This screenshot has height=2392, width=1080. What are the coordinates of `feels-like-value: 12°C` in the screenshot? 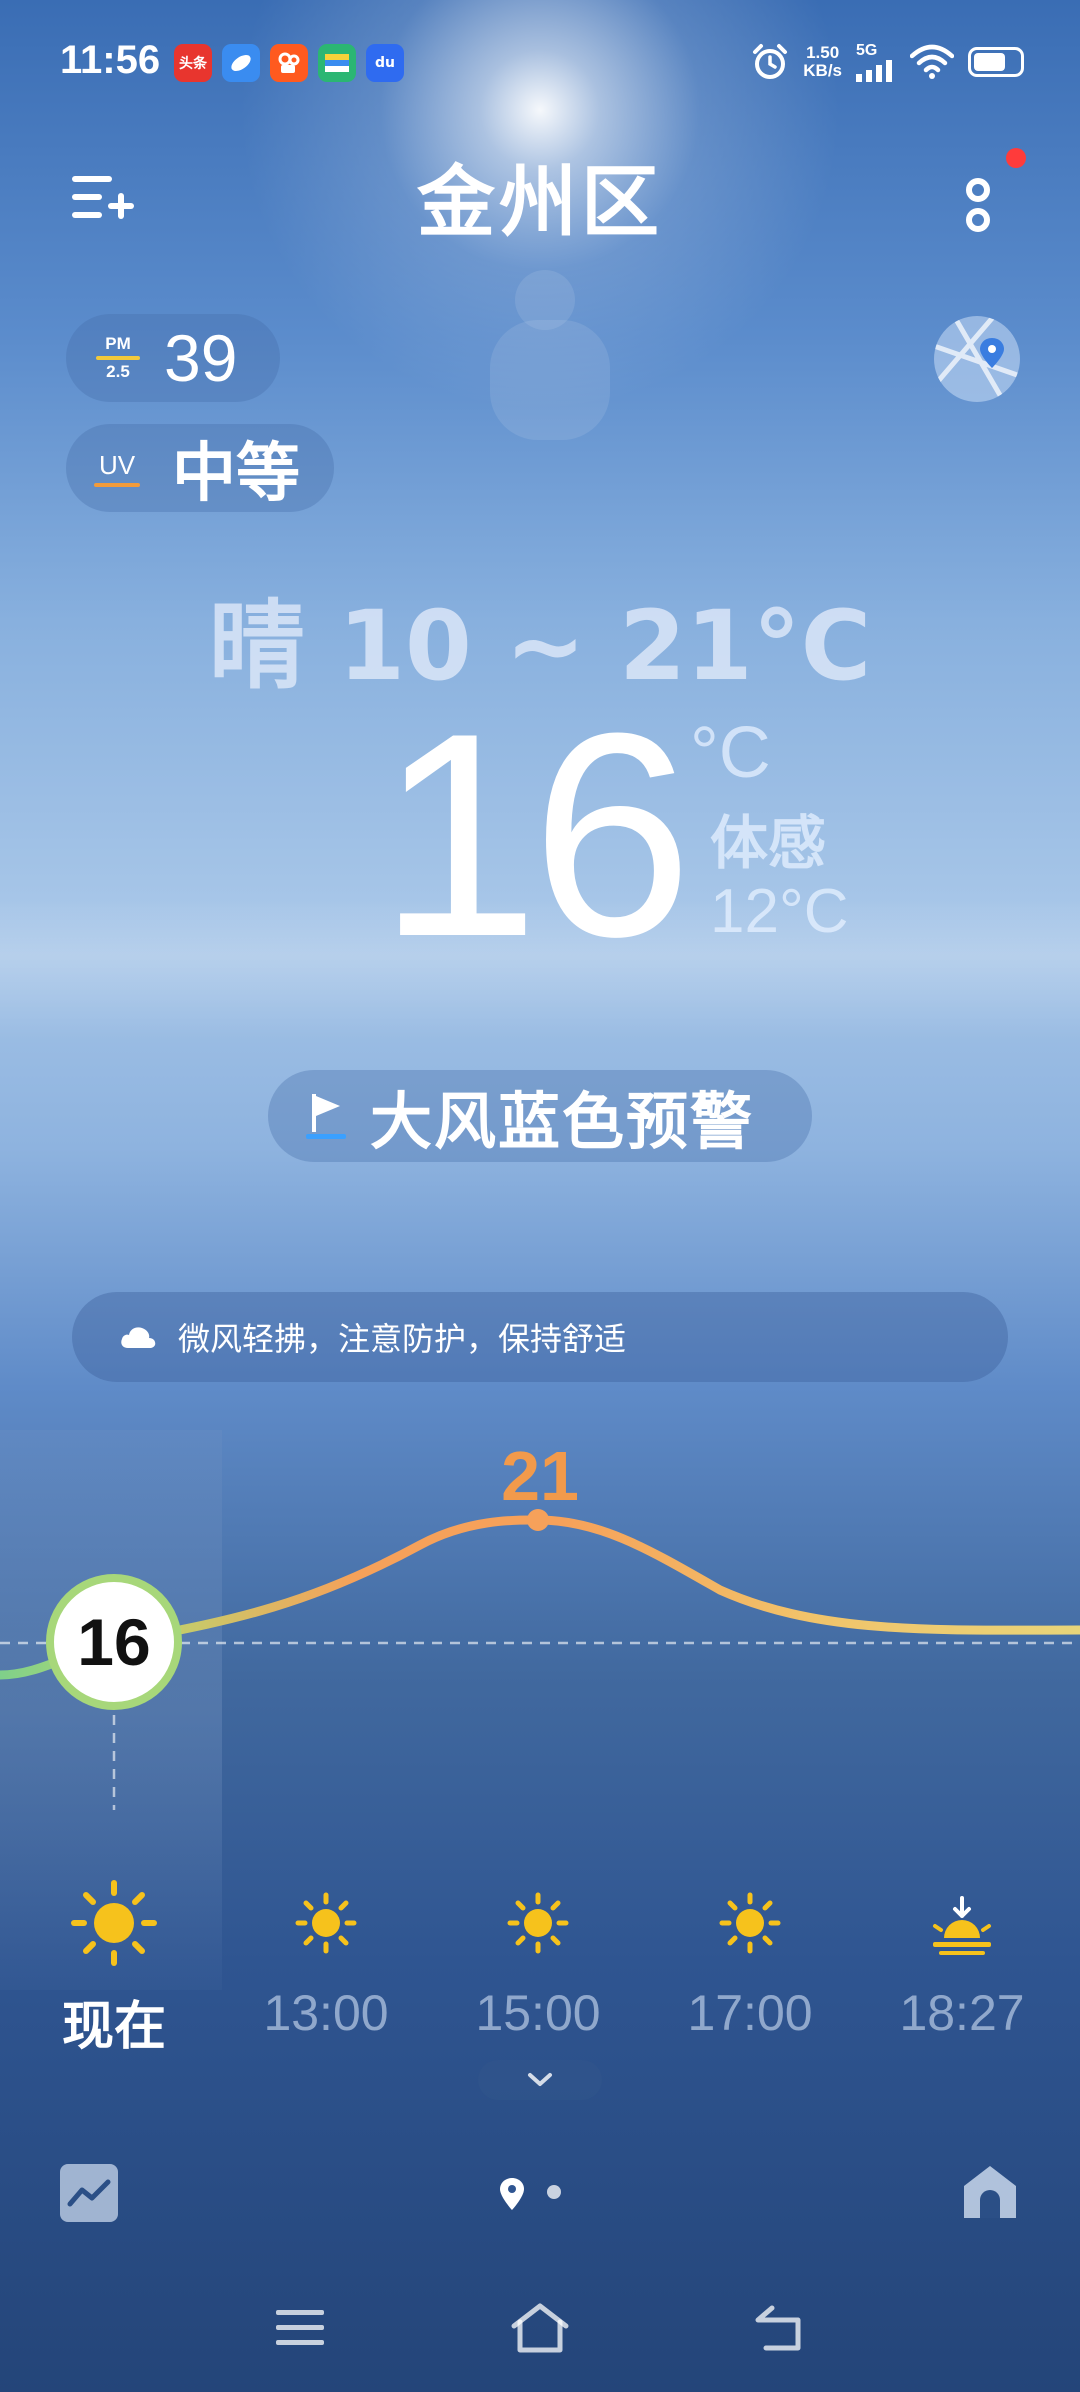 It's located at (779, 911).